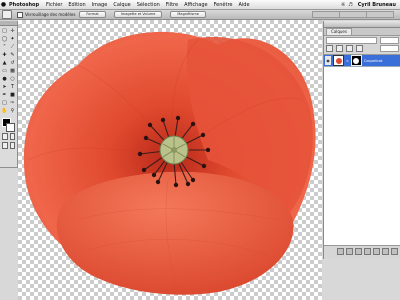  I want to click on lock-pixels-icon, so click(339, 48).